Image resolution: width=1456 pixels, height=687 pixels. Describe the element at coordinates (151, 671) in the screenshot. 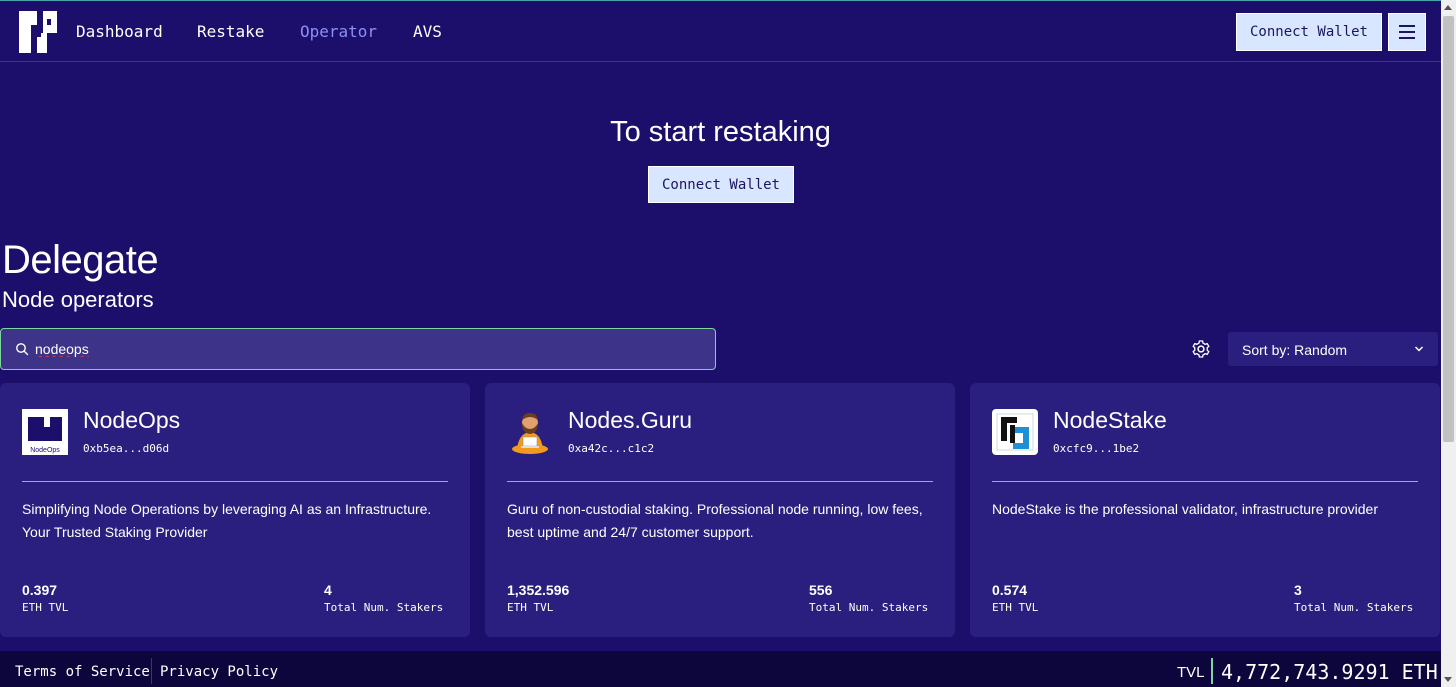

I see `footer-divider` at that location.